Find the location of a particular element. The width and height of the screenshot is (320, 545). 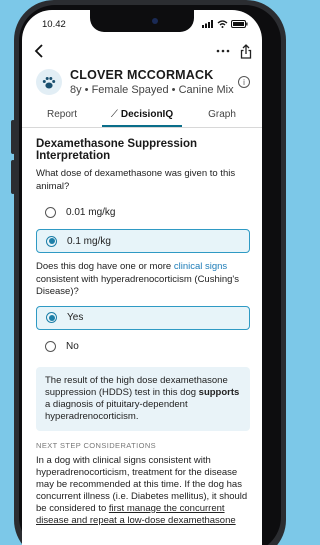

status-bar: 10.42 is located at coordinates (142, 24).